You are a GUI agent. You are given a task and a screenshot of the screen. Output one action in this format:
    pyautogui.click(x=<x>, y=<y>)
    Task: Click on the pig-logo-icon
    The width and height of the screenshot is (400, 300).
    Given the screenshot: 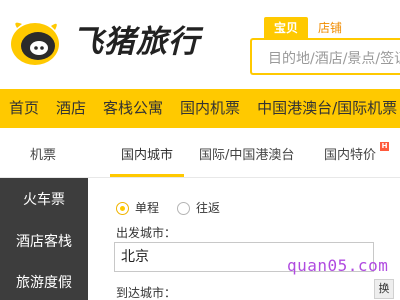 What is the action you would take?
    pyautogui.click(x=35, y=43)
    